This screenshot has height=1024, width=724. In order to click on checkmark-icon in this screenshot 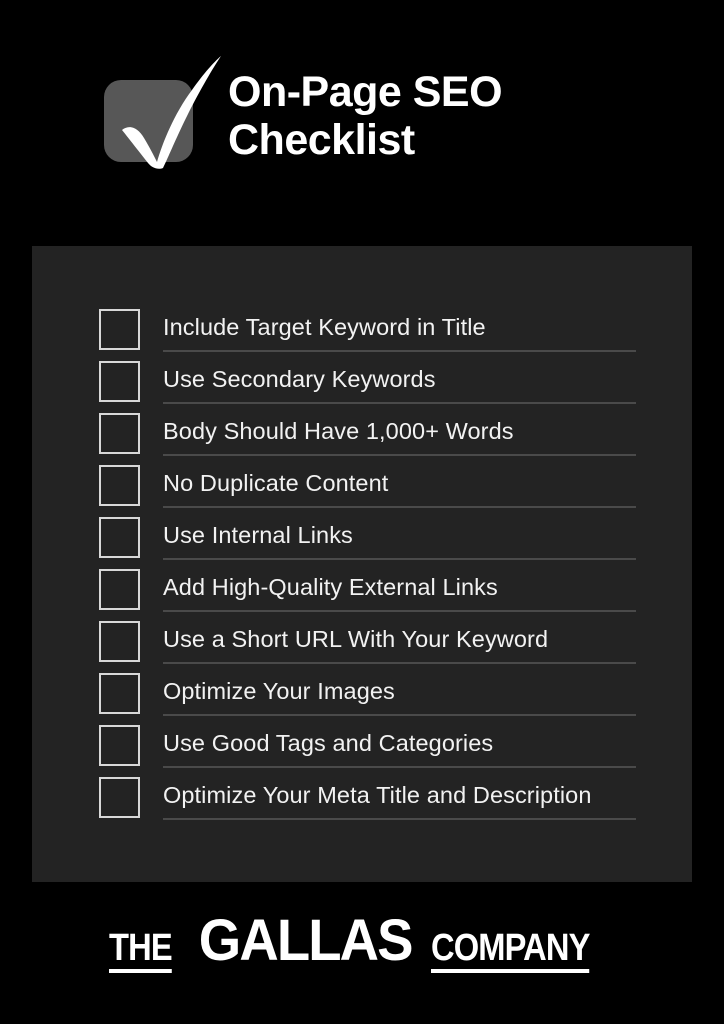, I will do `click(160, 111)`.